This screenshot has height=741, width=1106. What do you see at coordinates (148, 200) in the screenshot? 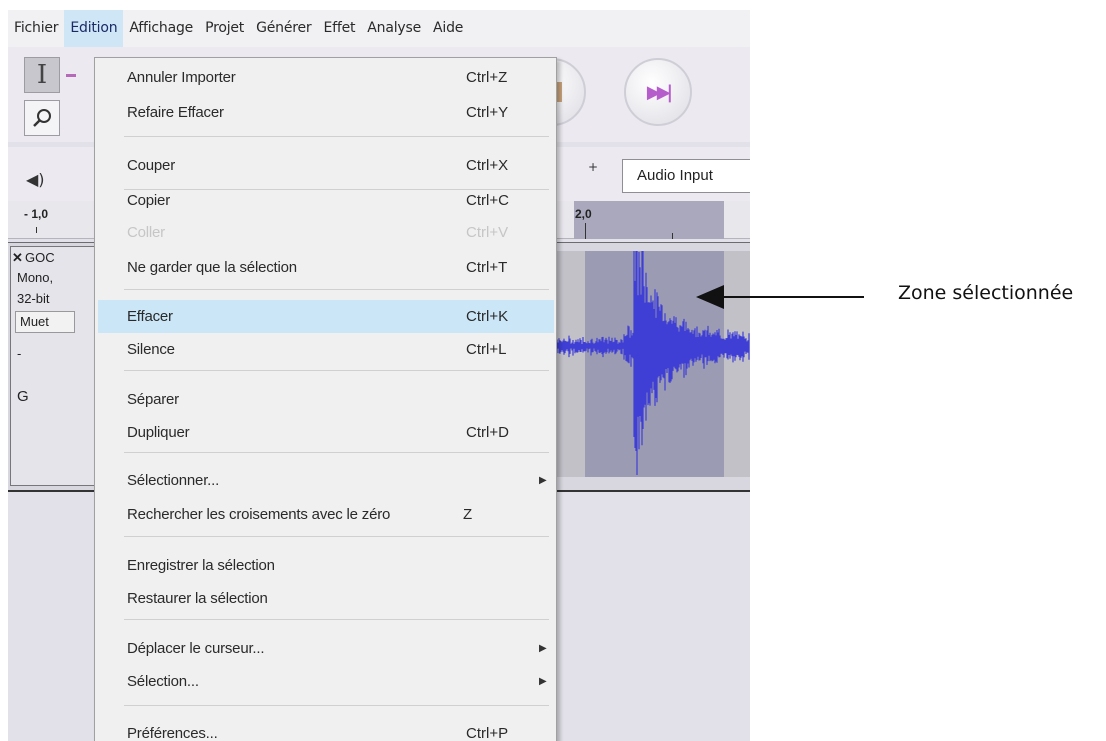
I see `menu-item-label: Copier` at bounding box center [148, 200].